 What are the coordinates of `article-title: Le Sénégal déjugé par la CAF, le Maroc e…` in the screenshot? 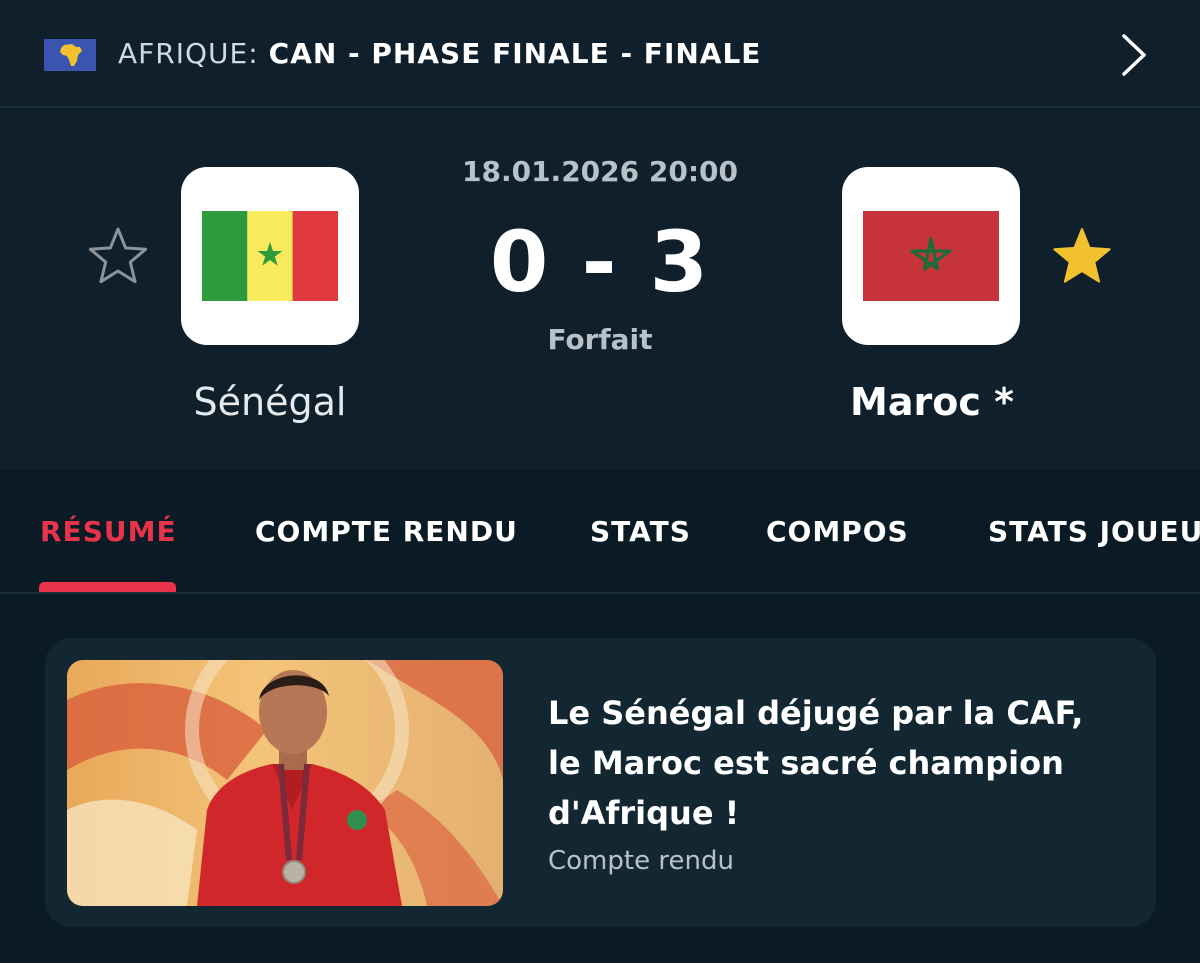 It's located at (828, 763).